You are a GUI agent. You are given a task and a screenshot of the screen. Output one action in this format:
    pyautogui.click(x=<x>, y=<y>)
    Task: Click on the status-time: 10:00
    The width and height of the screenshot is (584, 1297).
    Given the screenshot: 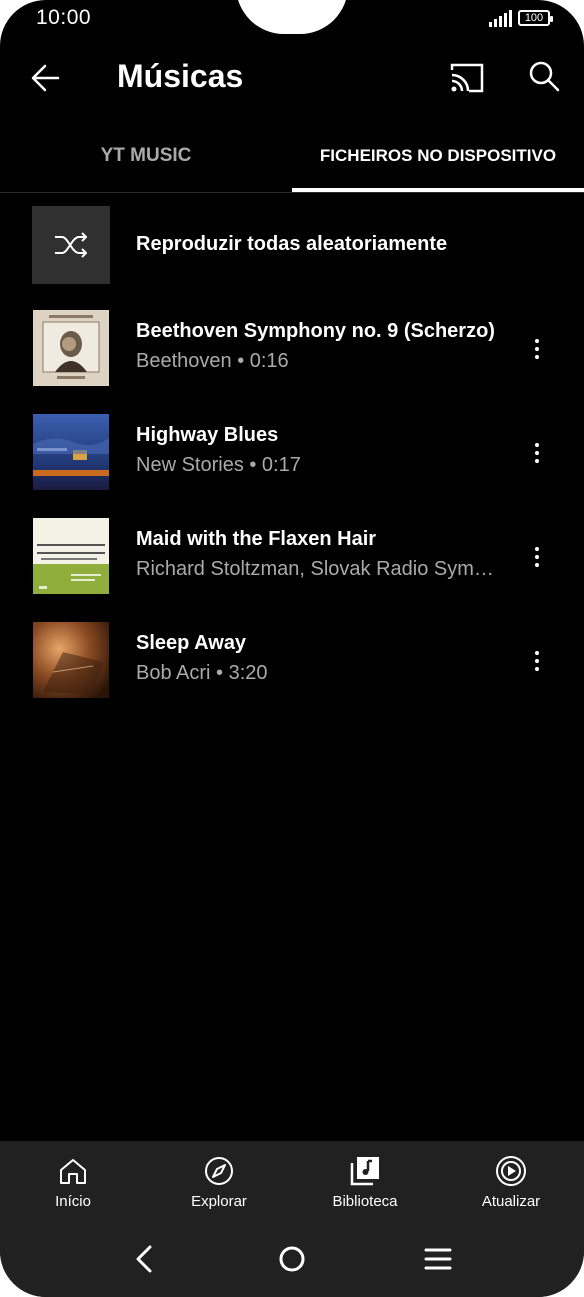 What is the action you would take?
    pyautogui.click(x=64, y=17)
    